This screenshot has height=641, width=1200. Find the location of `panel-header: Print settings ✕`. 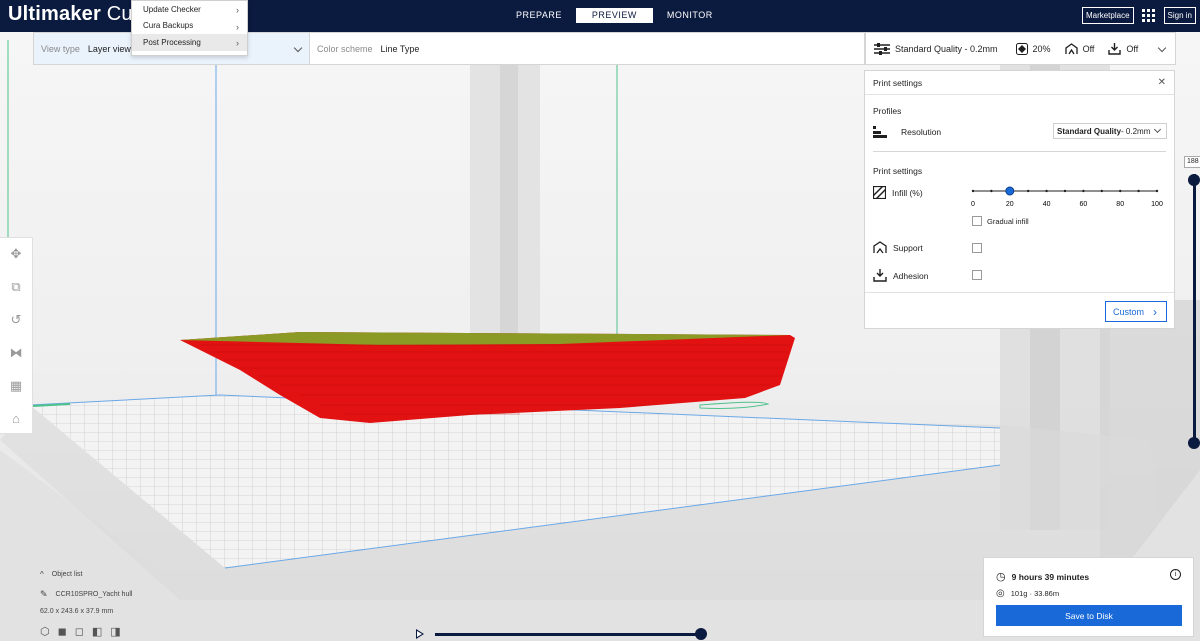

panel-header: Print settings ✕ is located at coordinates (1019, 83).